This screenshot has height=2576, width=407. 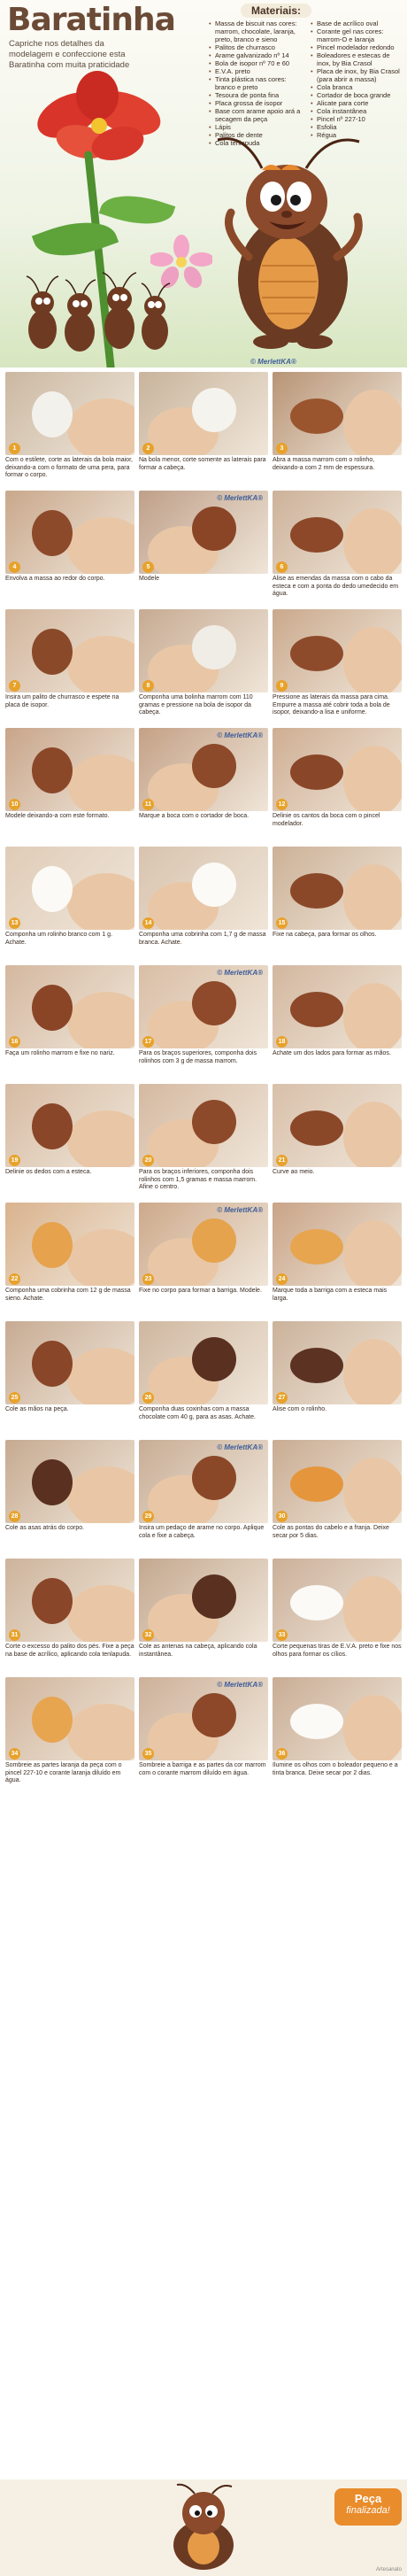 What do you see at coordinates (148, 923) in the screenshot?
I see `step-number-badge: 14` at bounding box center [148, 923].